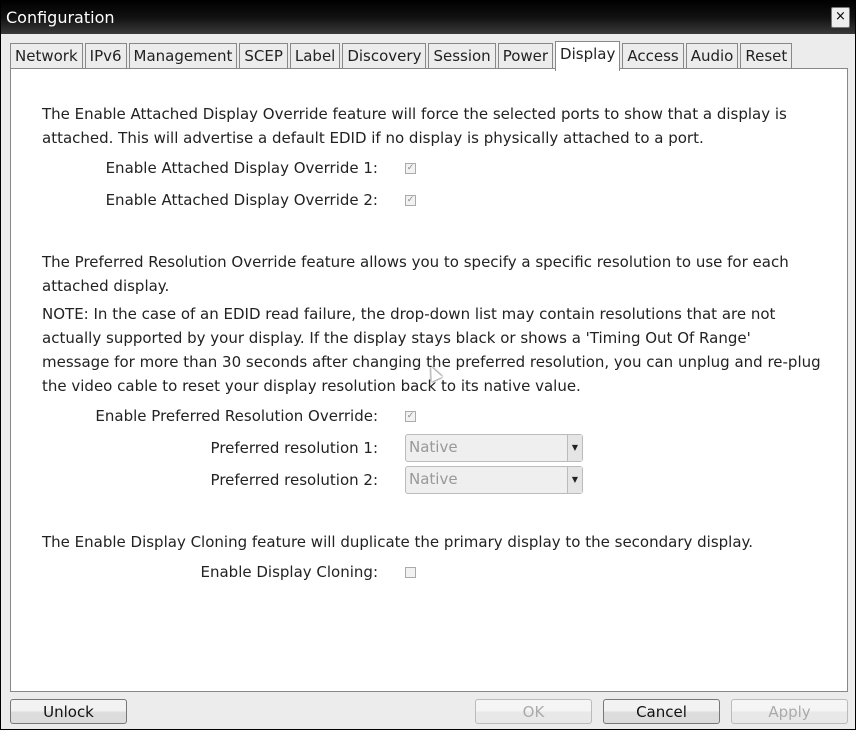 The height and width of the screenshot is (730, 856). Describe the element at coordinates (315, 56) in the screenshot. I see `tab-label: Label` at that location.